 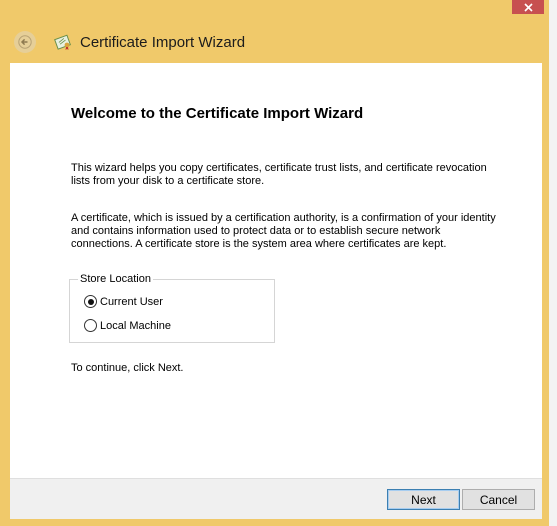 I want to click on current-user-radio, so click(x=90, y=301).